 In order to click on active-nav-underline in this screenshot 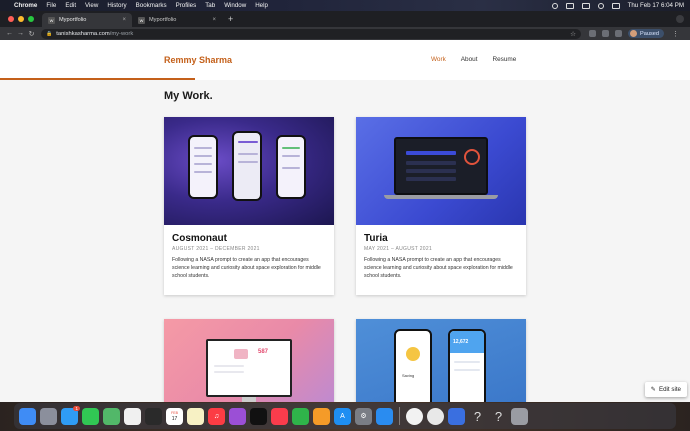, I will do `click(97, 79)`.